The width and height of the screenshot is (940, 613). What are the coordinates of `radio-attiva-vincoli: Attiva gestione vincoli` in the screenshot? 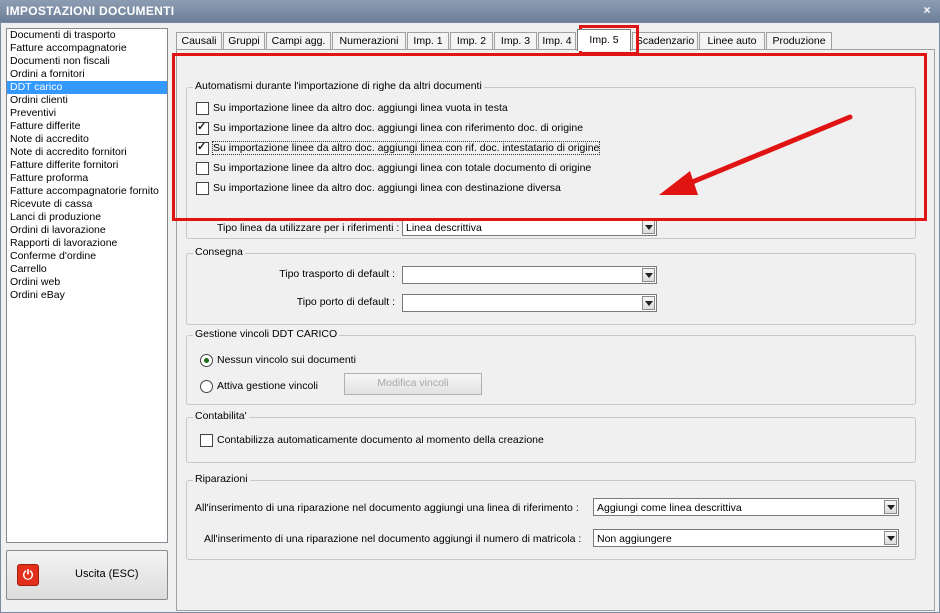 It's located at (259, 386).